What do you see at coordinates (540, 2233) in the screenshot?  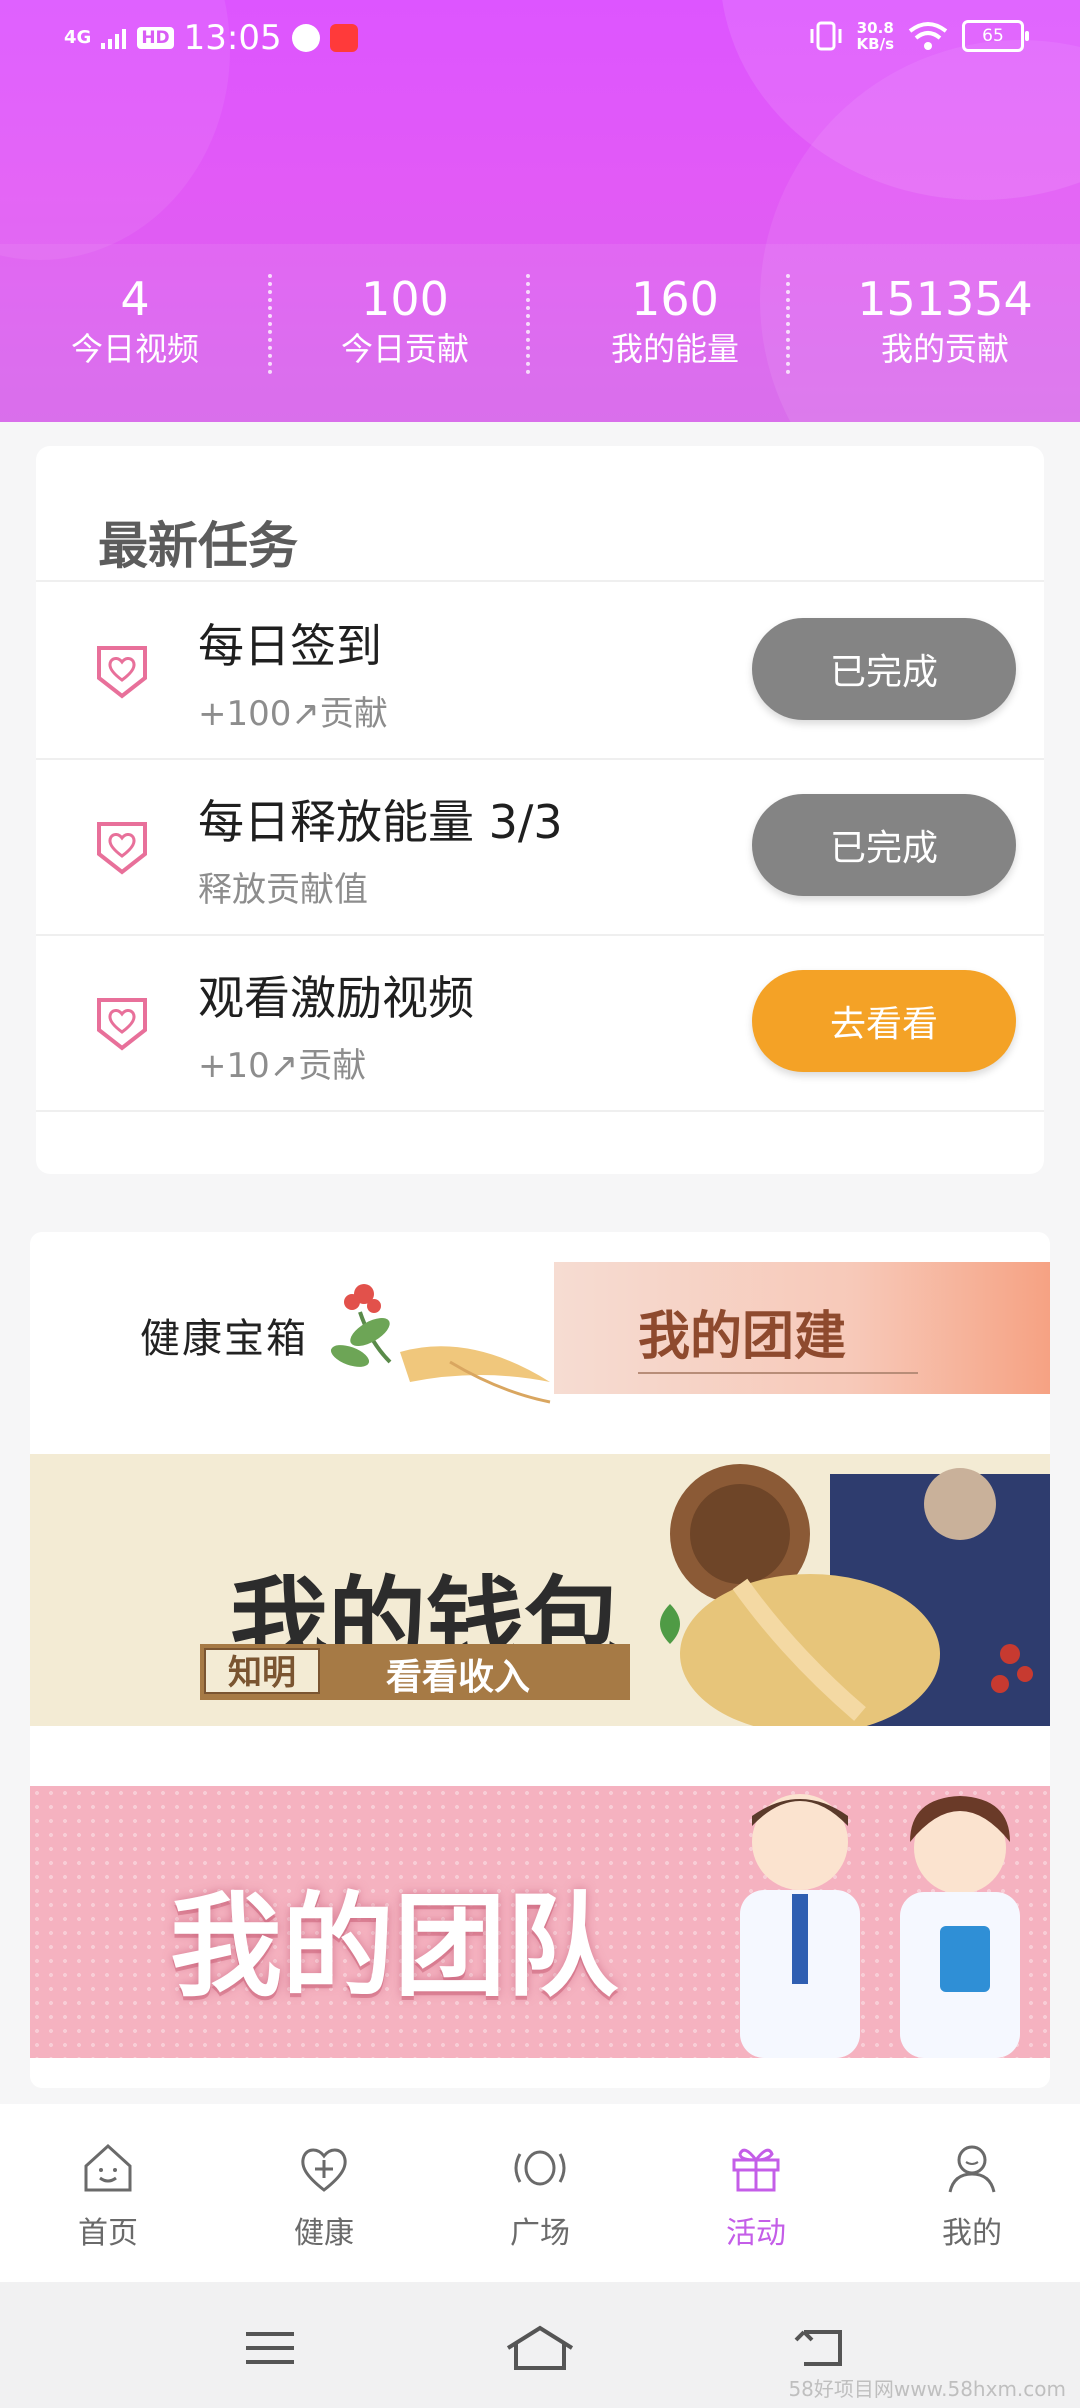 I see `nav-label: 广场` at bounding box center [540, 2233].